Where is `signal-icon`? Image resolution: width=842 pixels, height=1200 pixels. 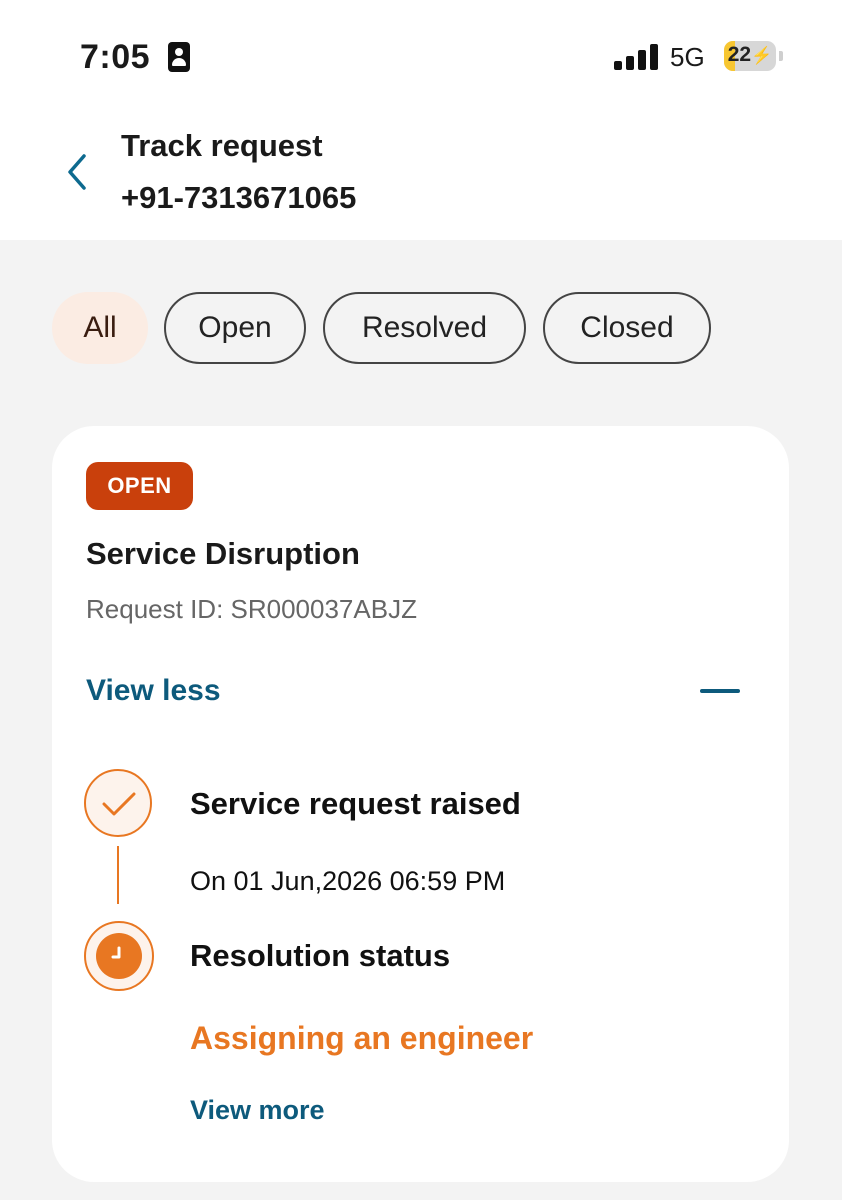 signal-icon is located at coordinates (637, 57).